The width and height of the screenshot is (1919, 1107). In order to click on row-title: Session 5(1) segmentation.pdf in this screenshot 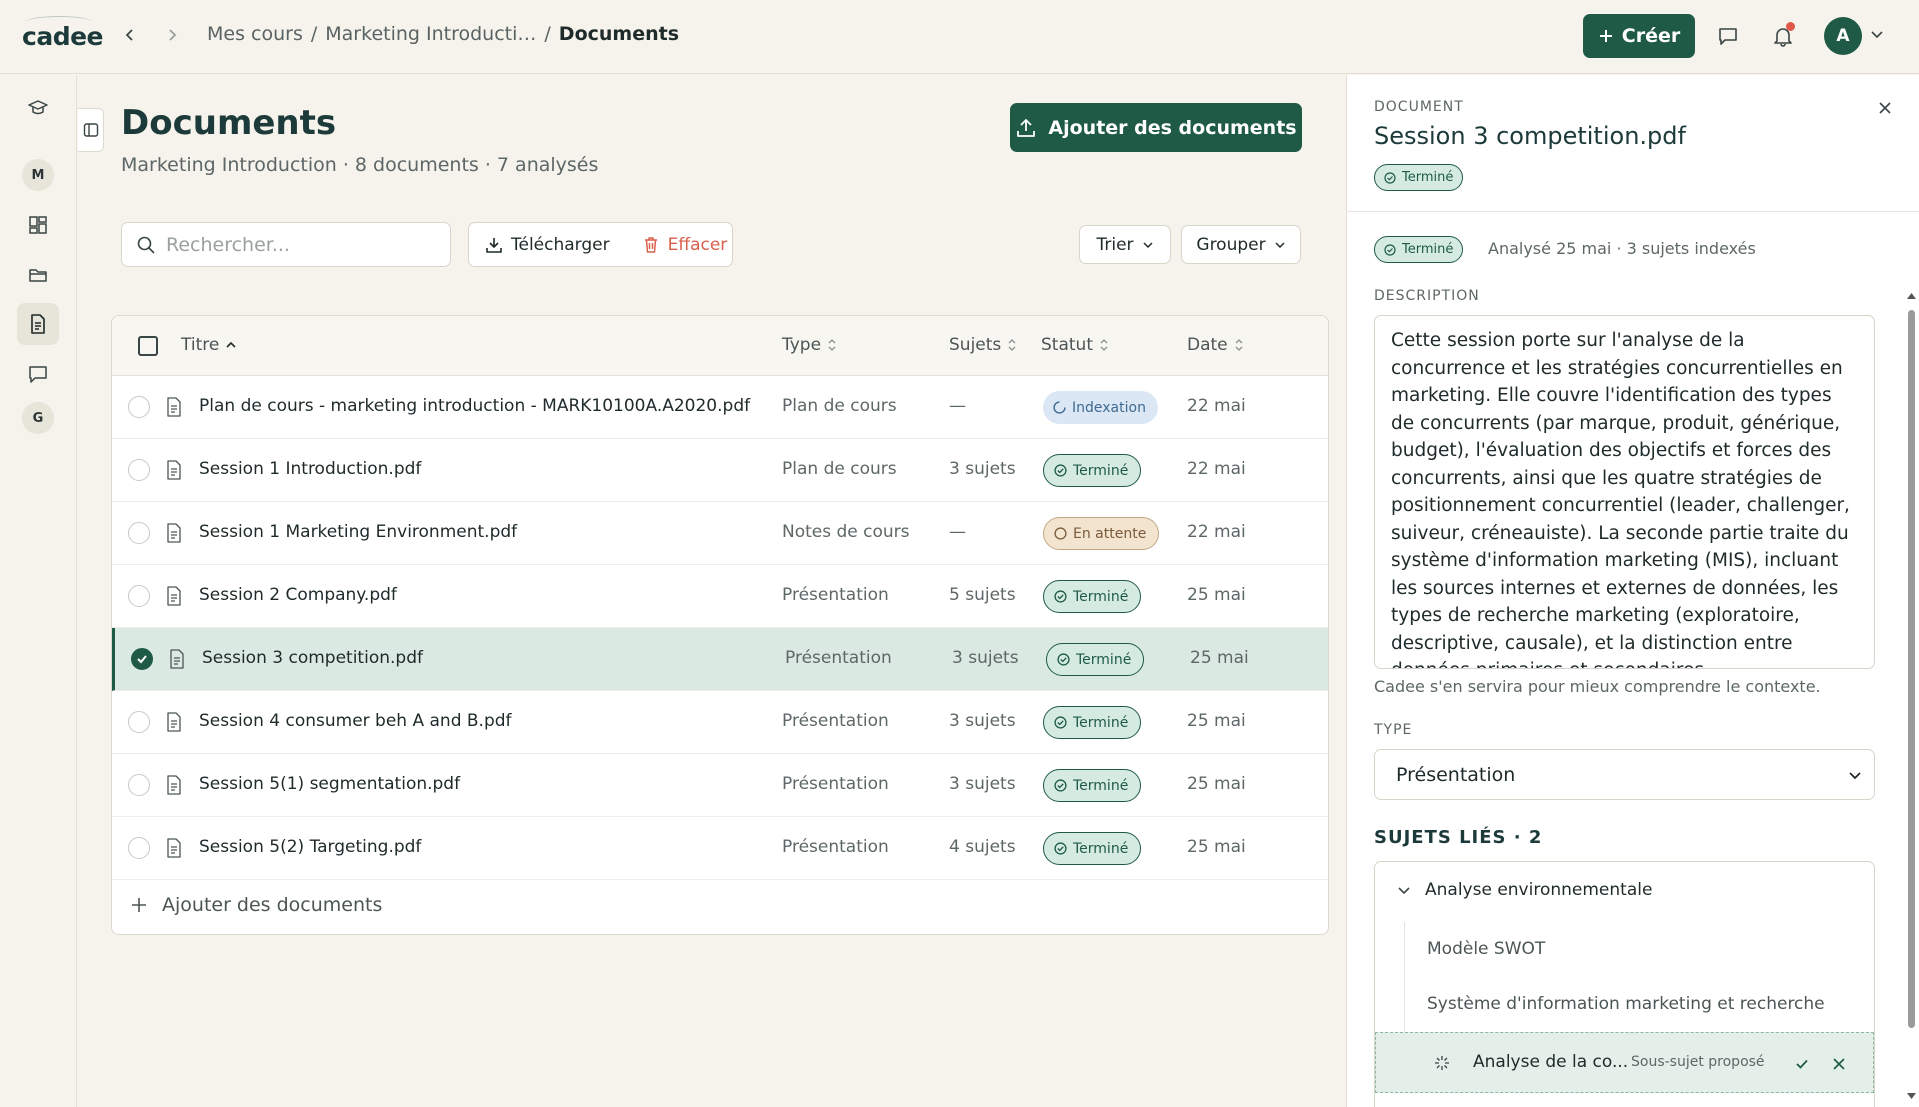, I will do `click(329, 784)`.